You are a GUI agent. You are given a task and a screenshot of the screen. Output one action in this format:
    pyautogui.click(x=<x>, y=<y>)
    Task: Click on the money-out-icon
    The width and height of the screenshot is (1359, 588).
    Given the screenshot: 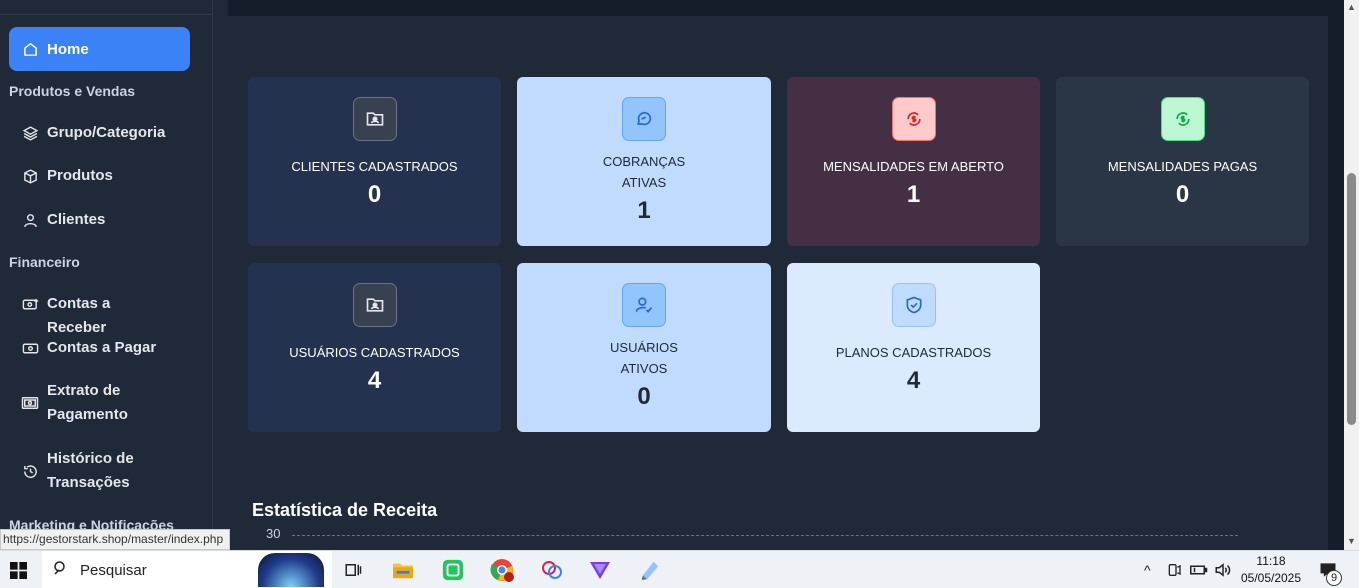 What is the action you would take?
    pyautogui.click(x=30, y=348)
    